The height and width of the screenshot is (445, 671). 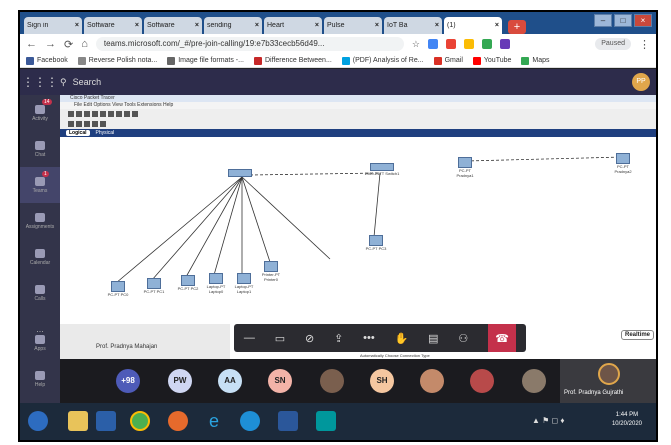 I want to click on pc-device: PC-PT PC3, so click(x=376, y=243).